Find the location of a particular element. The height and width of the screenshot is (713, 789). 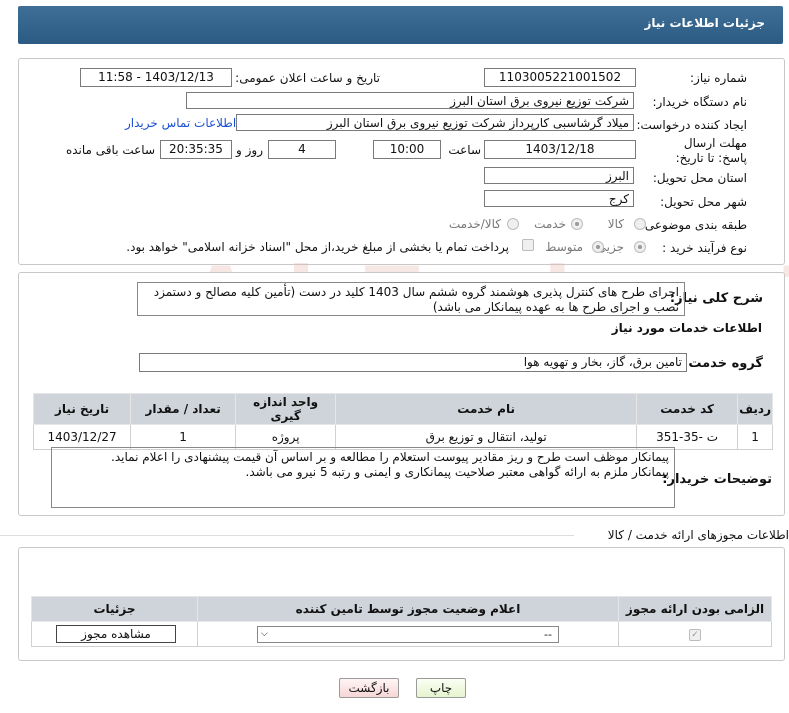

table-row: ✓ -- ⌵ مشاهده مجوز is located at coordinates (401, 634).